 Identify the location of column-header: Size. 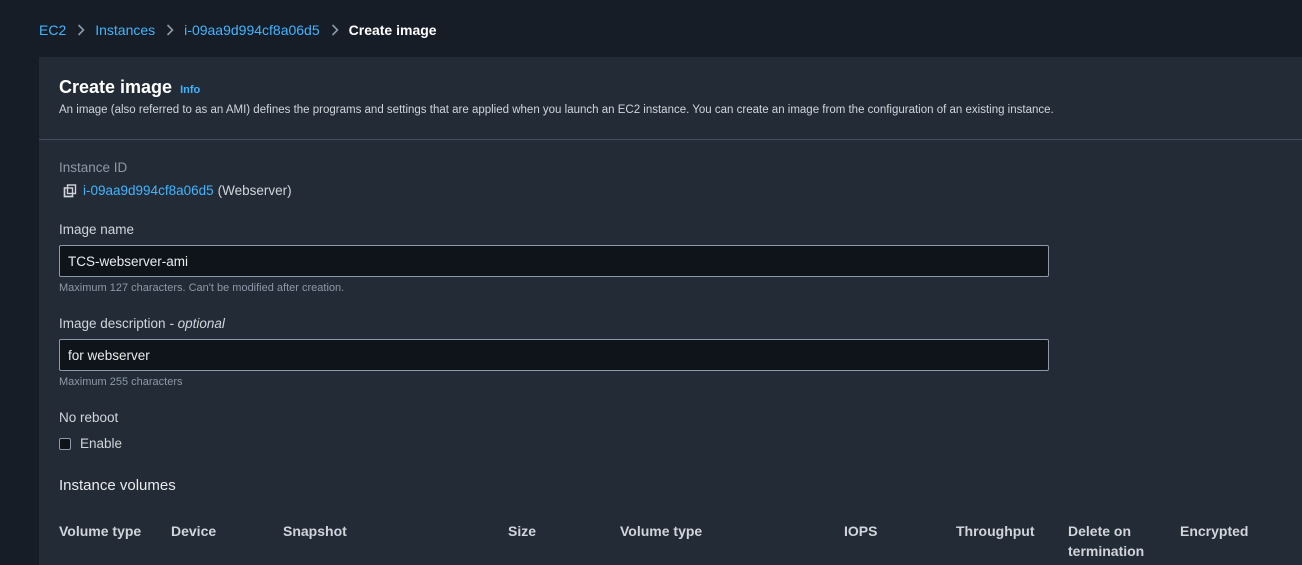
(522, 531).